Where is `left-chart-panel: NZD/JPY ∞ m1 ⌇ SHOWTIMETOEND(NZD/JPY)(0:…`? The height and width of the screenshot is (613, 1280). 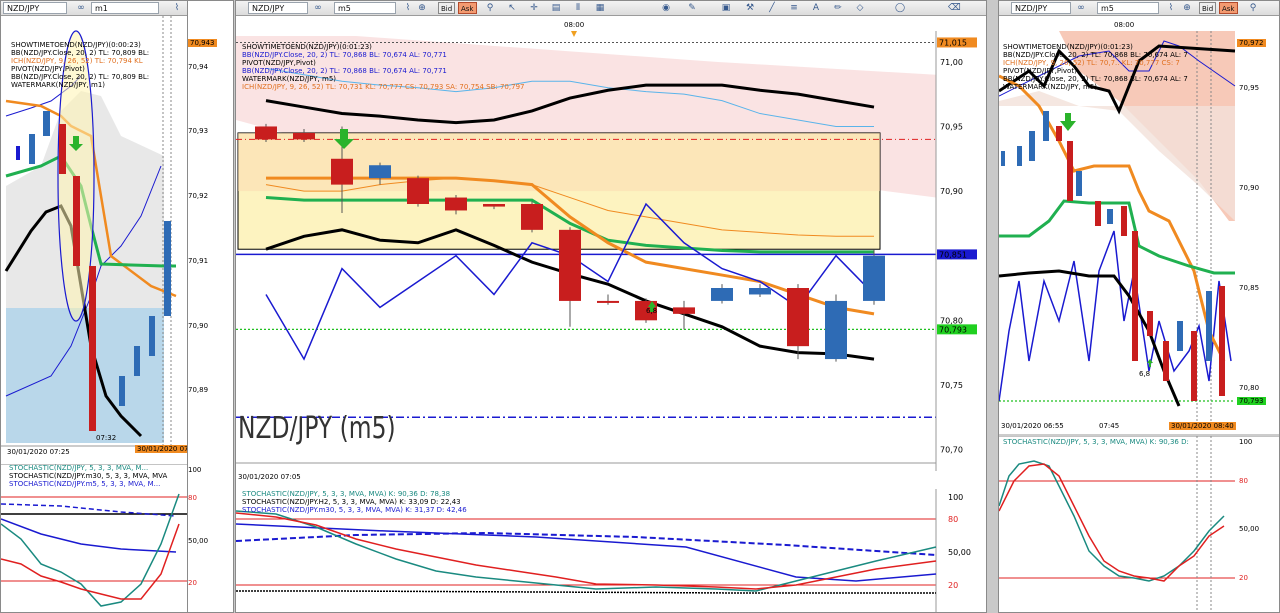
left-chart-panel: NZD/JPY ∞ m1 ⌇ SHOWTIMETOEND(NZD/JPY)(0:… is located at coordinates (94, 306).